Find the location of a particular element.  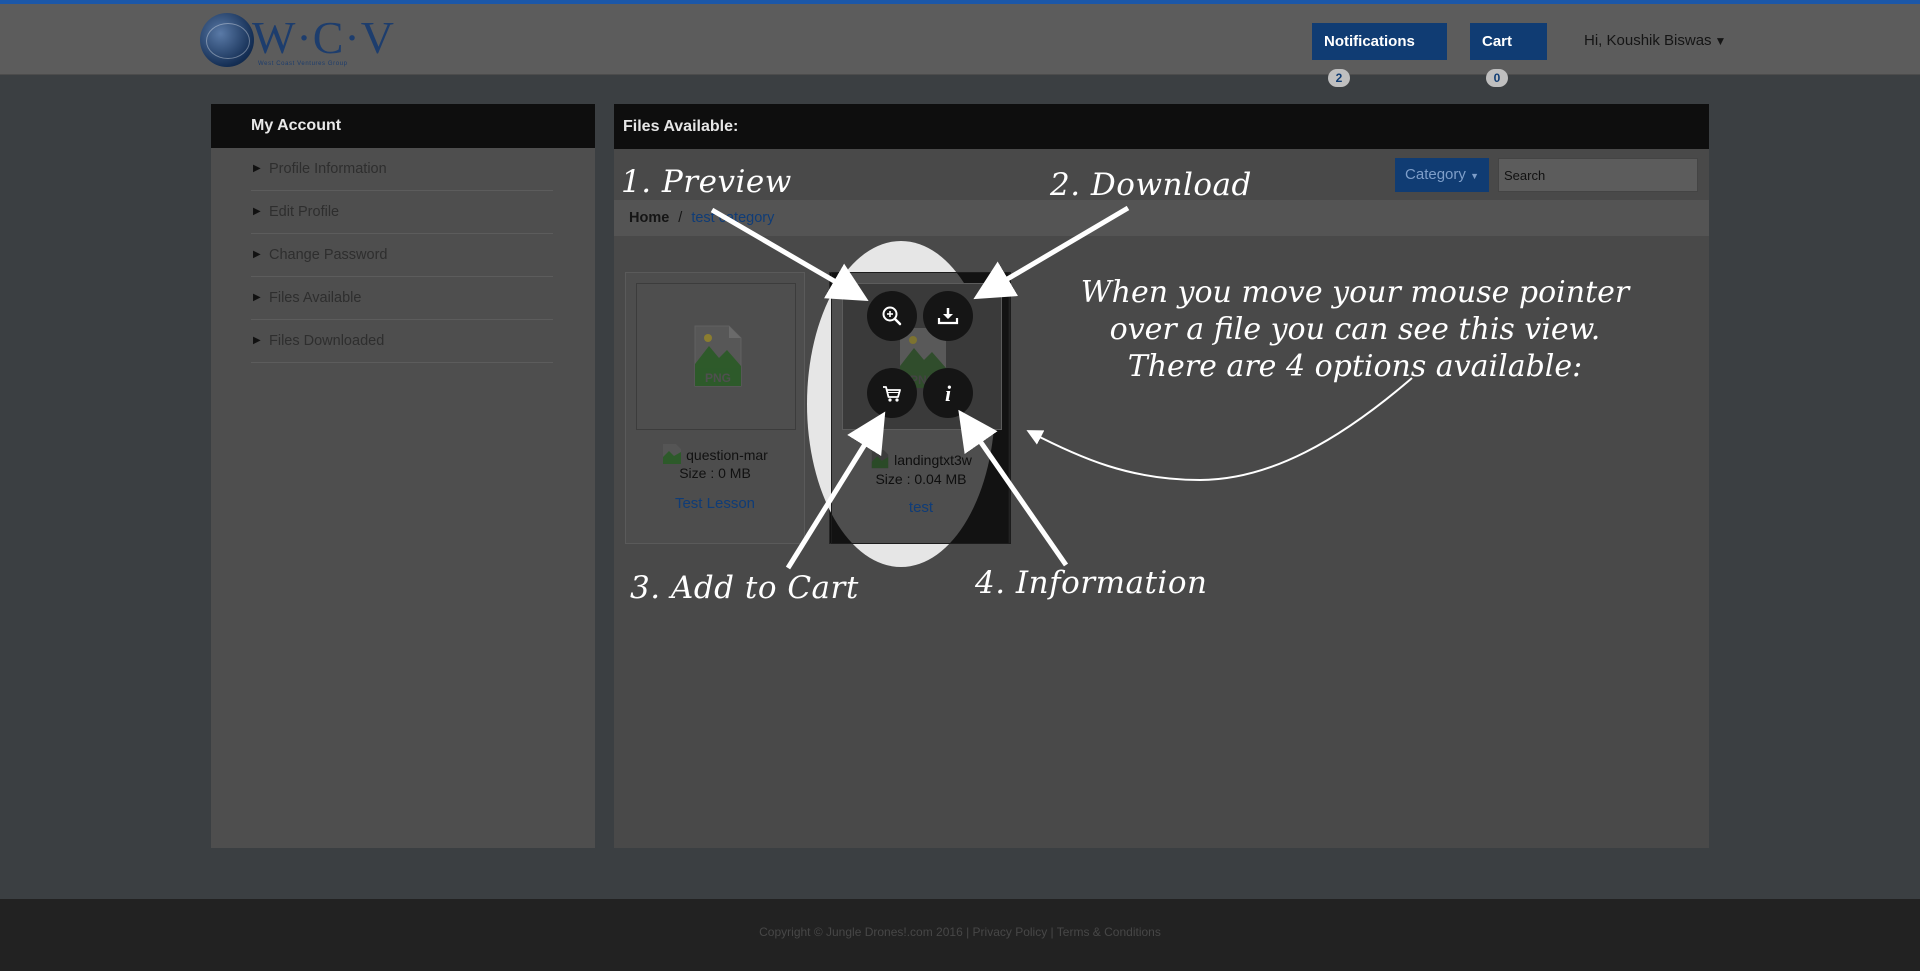

preview-arrow is located at coordinates (789, 254).